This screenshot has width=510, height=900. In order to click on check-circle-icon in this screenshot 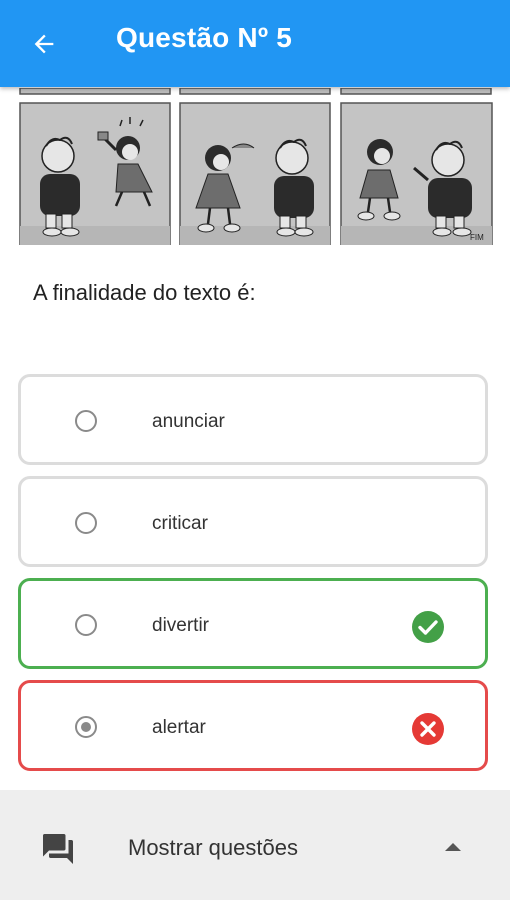, I will do `click(428, 627)`.